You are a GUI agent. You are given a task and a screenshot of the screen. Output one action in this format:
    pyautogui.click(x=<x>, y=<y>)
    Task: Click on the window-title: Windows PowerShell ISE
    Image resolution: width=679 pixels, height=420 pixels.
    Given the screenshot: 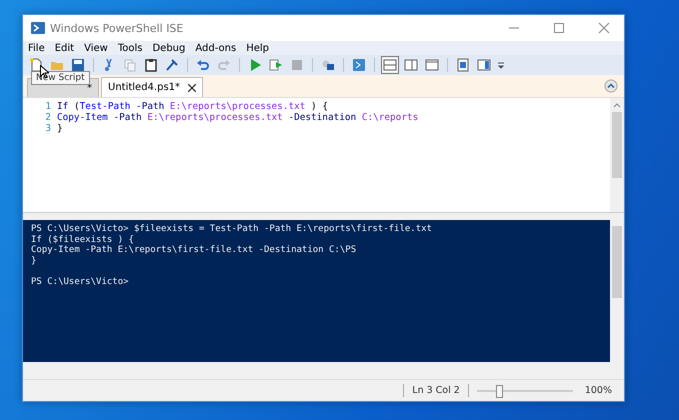 What is the action you would take?
    pyautogui.click(x=117, y=28)
    